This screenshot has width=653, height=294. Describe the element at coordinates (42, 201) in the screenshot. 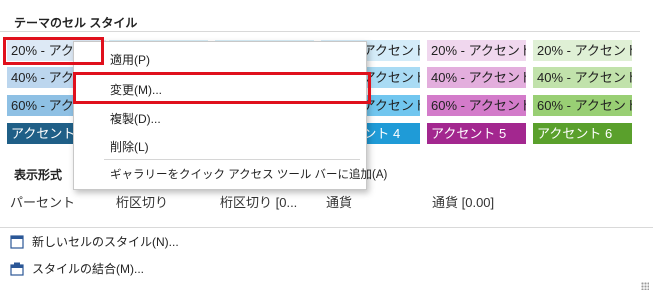

I see `style-percent: パーセント` at that location.